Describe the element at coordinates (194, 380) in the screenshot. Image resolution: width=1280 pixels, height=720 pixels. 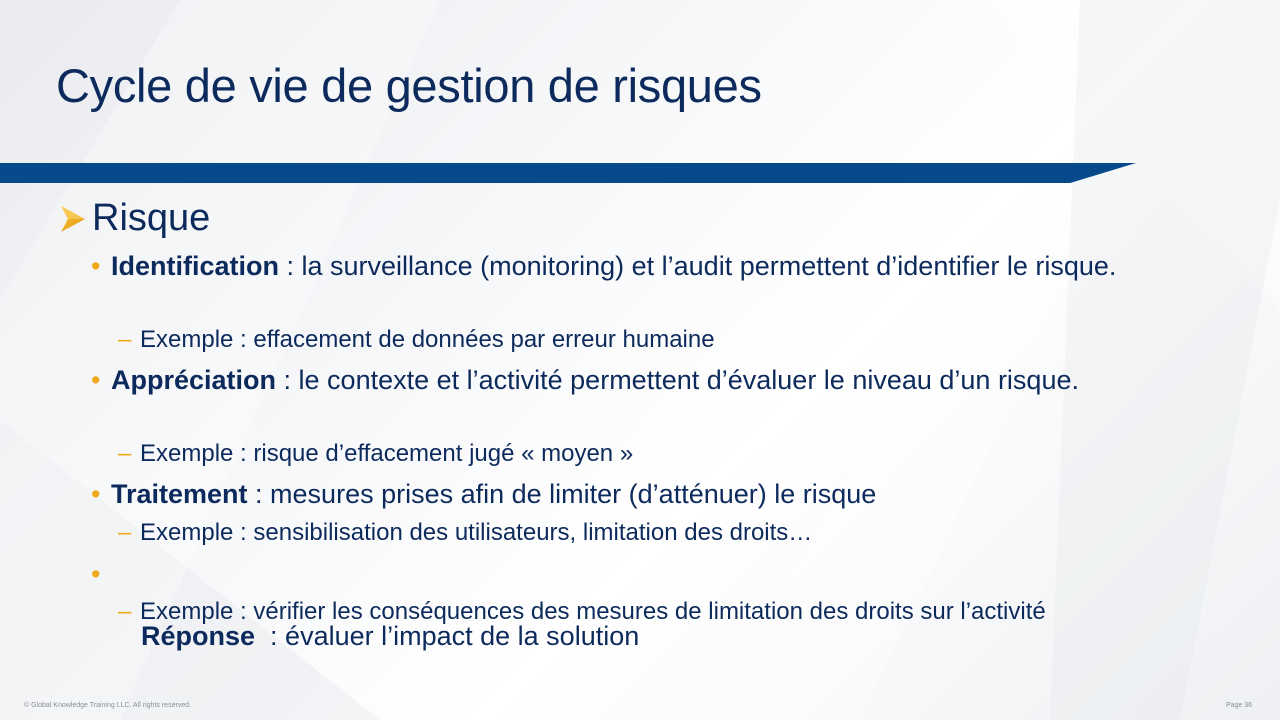
I see `term-appreciation: Appréciation` at that location.